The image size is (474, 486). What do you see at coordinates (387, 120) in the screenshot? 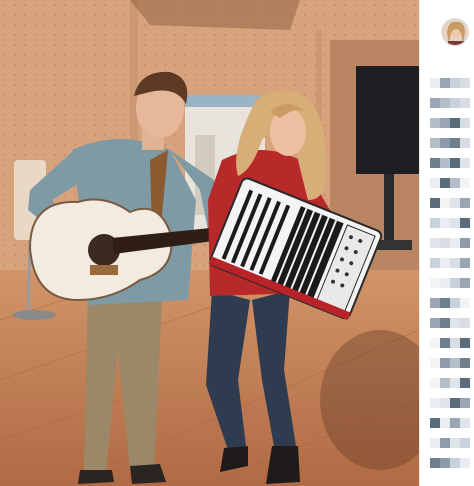
I see `tv-screen` at bounding box center [387, 120].